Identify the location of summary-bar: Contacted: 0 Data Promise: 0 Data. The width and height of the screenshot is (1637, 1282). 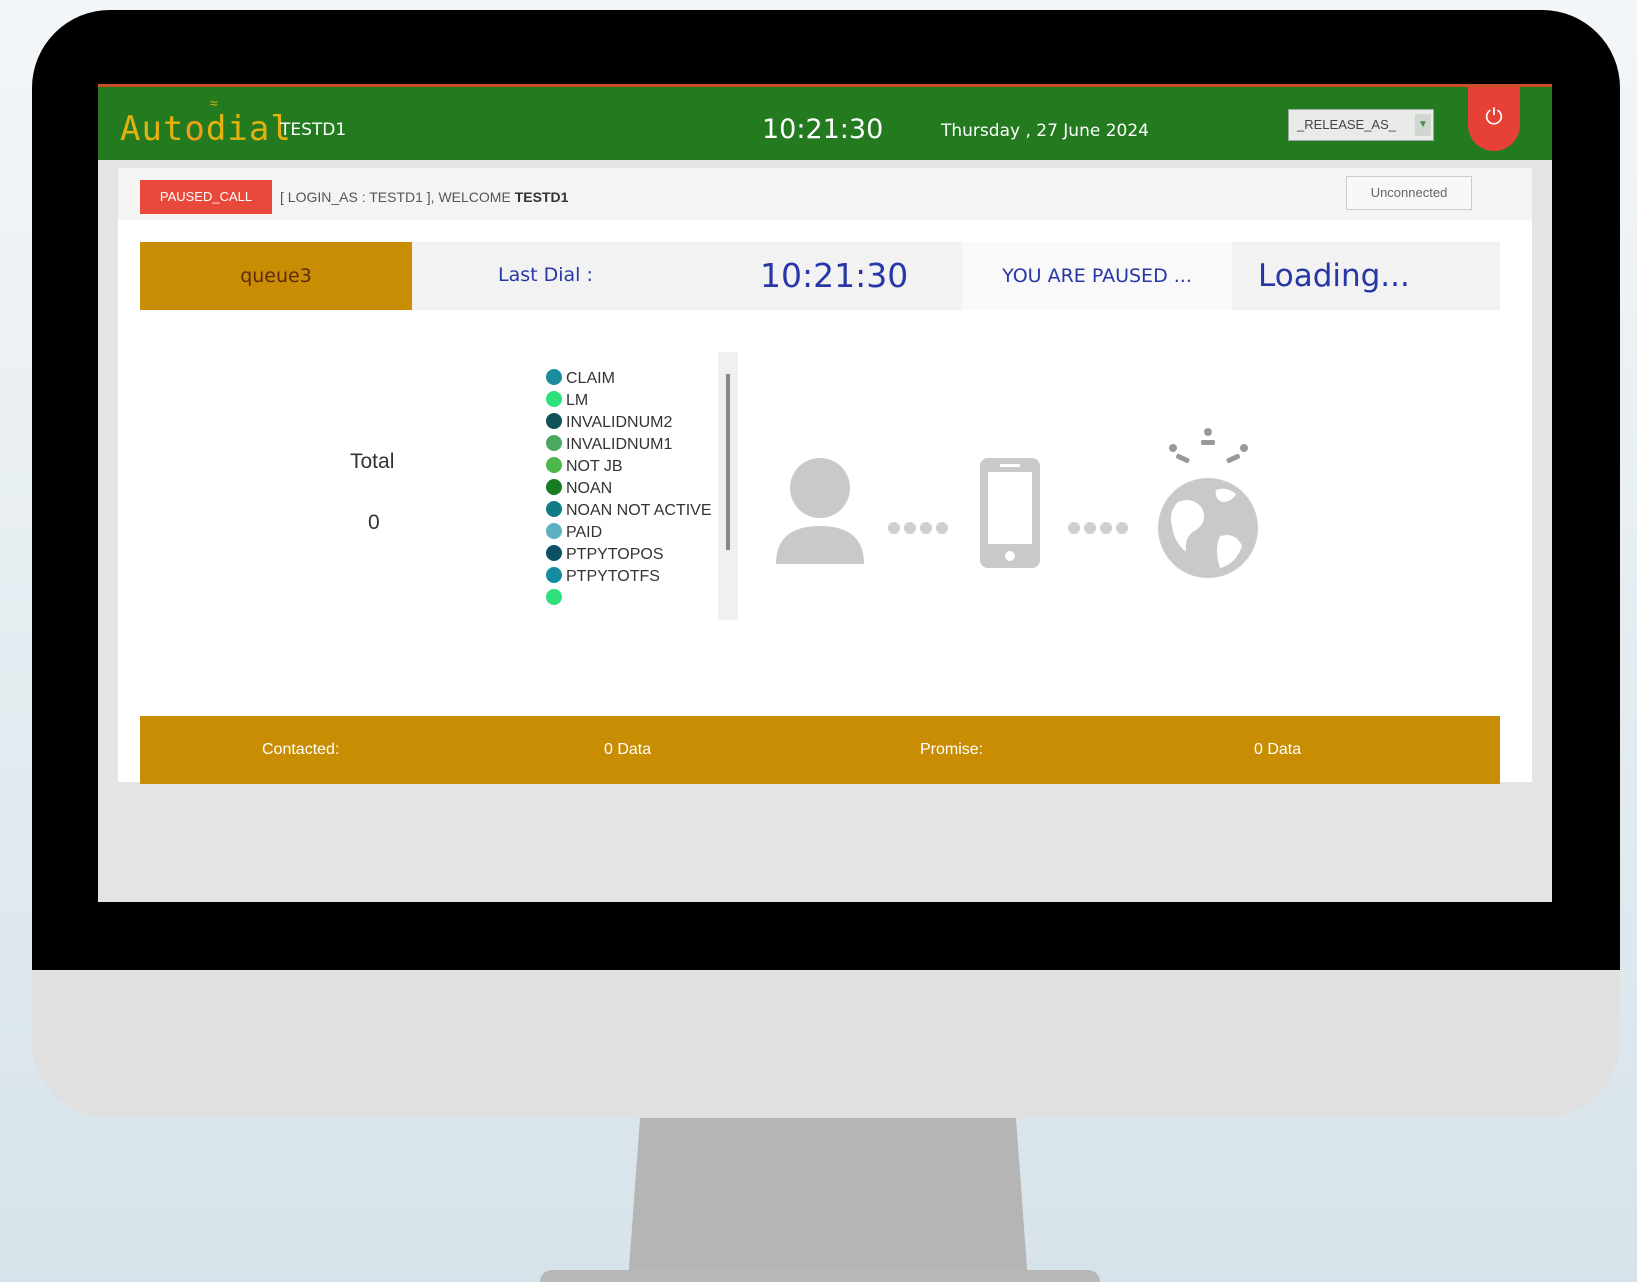
(820, 750).